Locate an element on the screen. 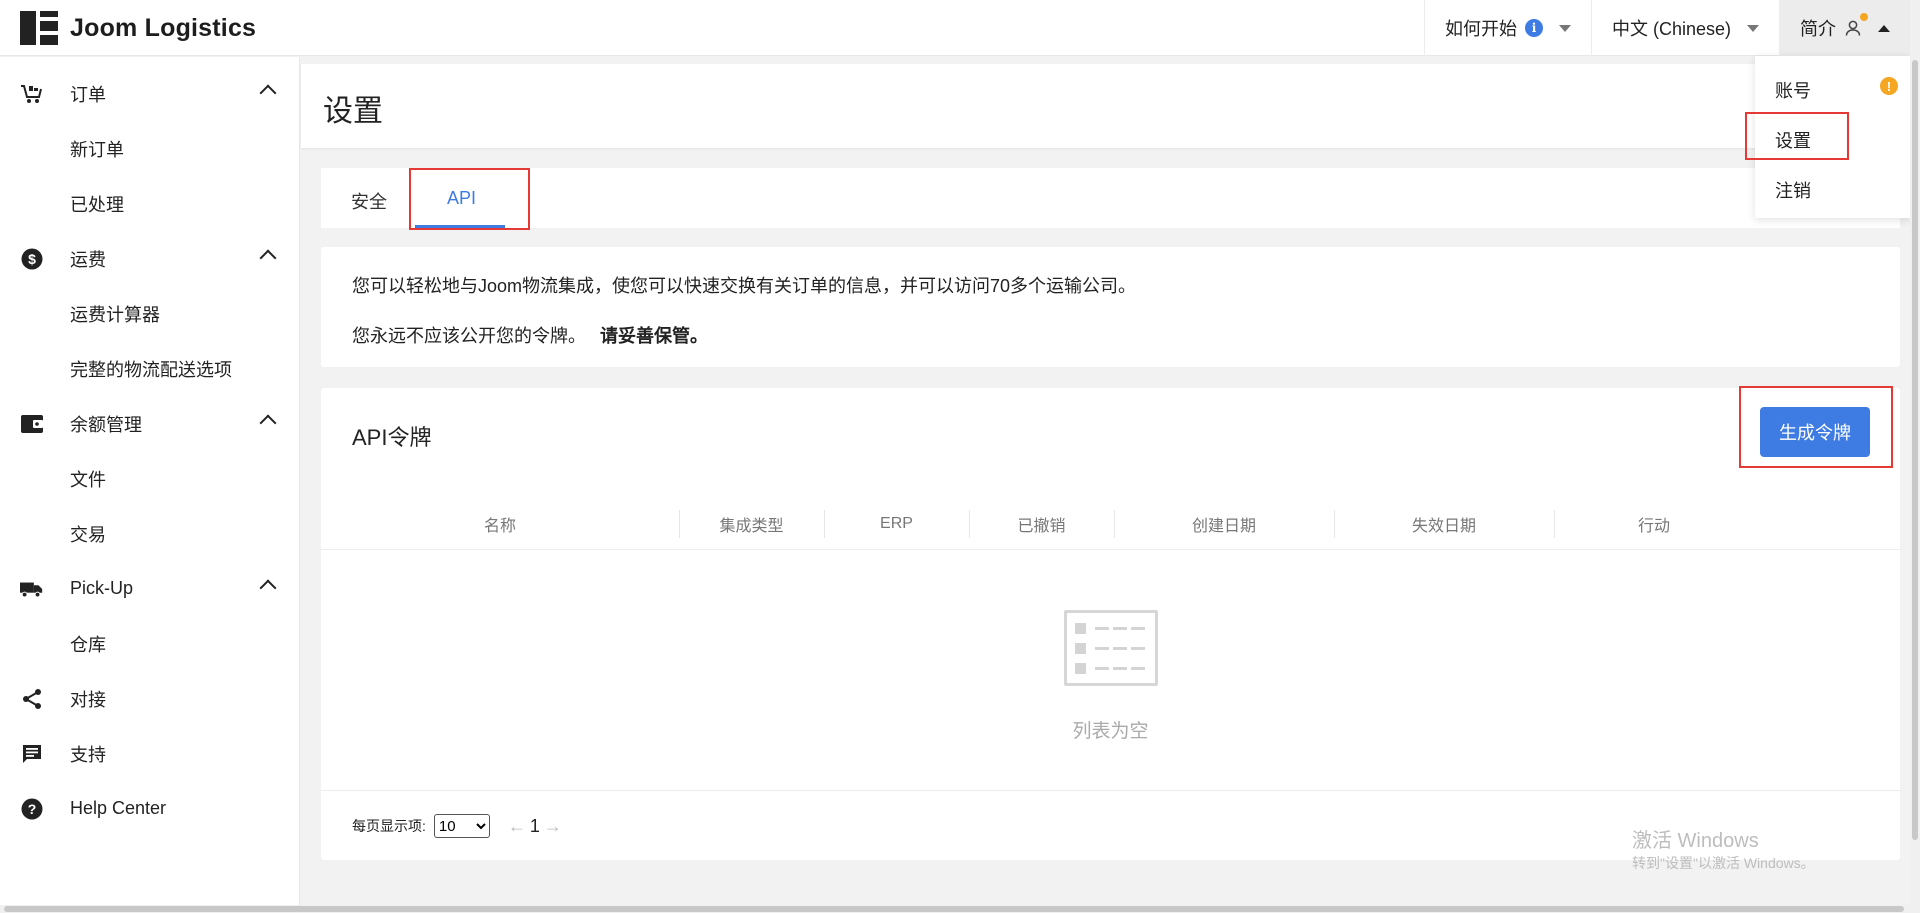 The height and width of the screenshot is (913, 1920). sidebar-item-label: 已处理 is located at coordinates (97, 204).